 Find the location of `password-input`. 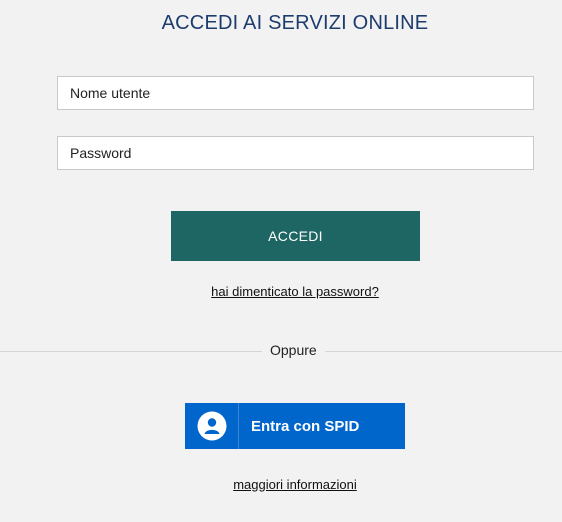

password-input is located at coordinates (295, 153).